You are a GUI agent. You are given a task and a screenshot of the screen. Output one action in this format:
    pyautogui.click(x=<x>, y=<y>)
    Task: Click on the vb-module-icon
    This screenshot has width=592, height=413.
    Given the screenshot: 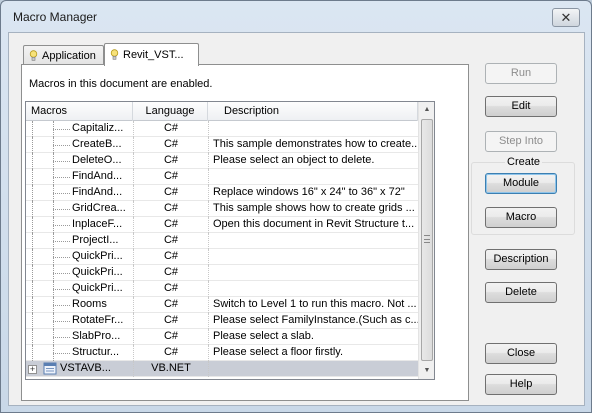 What is the action you would take?
    pyautogui.click(x=50, y=368)
    